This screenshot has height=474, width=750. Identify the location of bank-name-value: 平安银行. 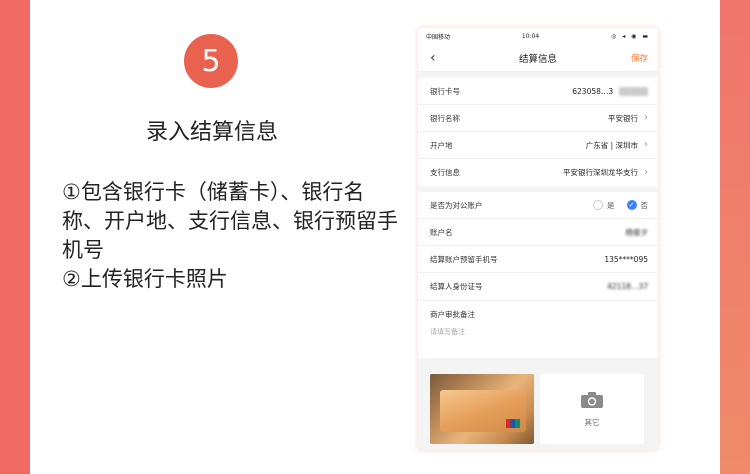
(623, 118).